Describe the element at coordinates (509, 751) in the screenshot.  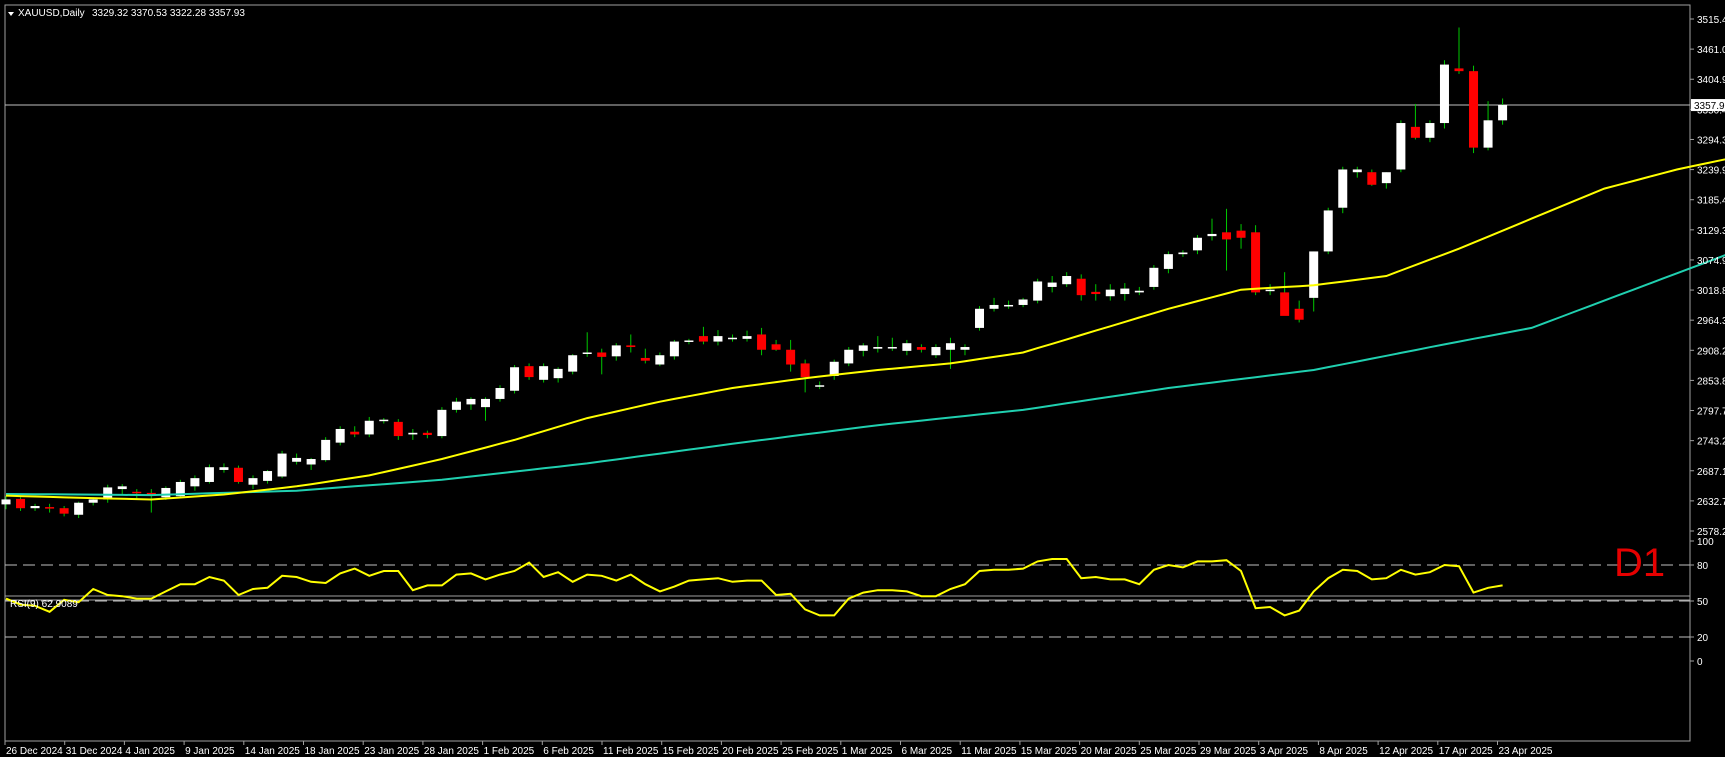
I see `time-tick-label: 1 Feb 2025` at that location.